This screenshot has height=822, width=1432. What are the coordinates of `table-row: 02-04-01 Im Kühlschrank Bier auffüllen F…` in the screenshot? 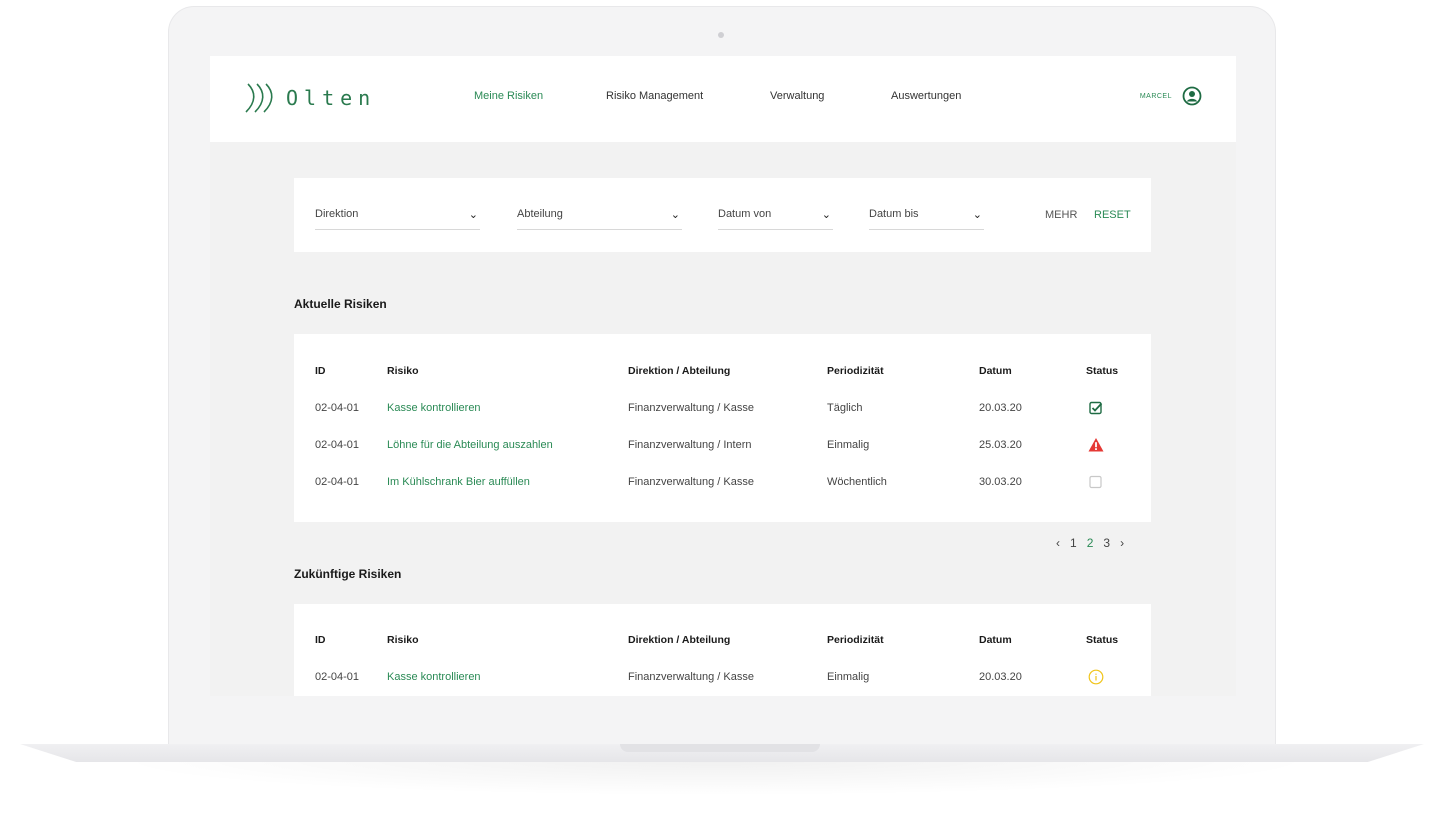 It's located at (722, 485).